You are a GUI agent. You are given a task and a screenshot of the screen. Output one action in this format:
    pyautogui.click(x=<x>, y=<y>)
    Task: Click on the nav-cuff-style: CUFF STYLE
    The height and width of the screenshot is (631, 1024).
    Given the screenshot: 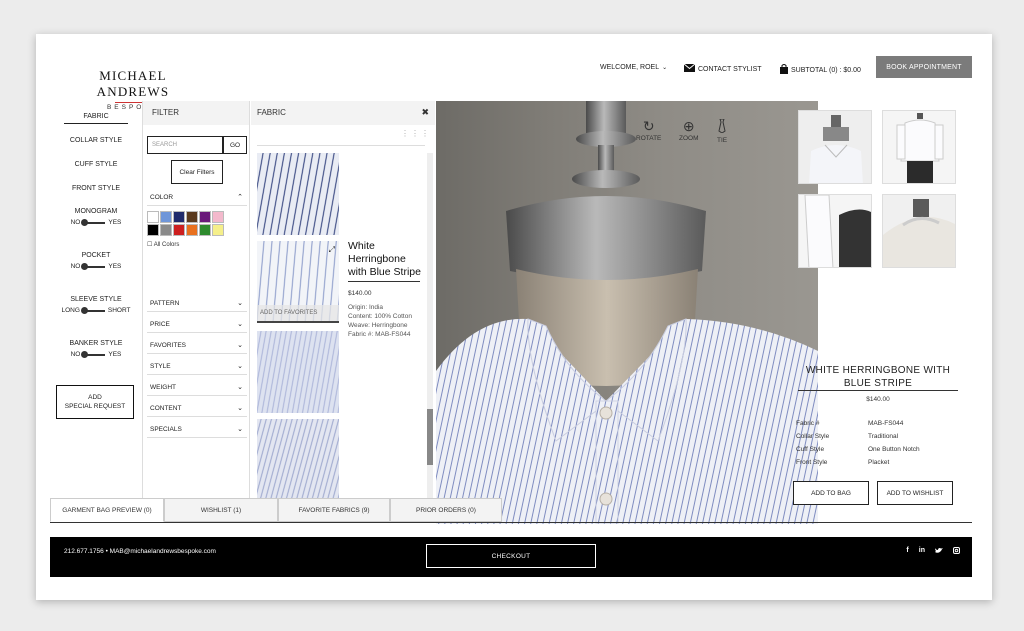 What is the action you would take?
    pyautogui.click(x=96, y=164)
    